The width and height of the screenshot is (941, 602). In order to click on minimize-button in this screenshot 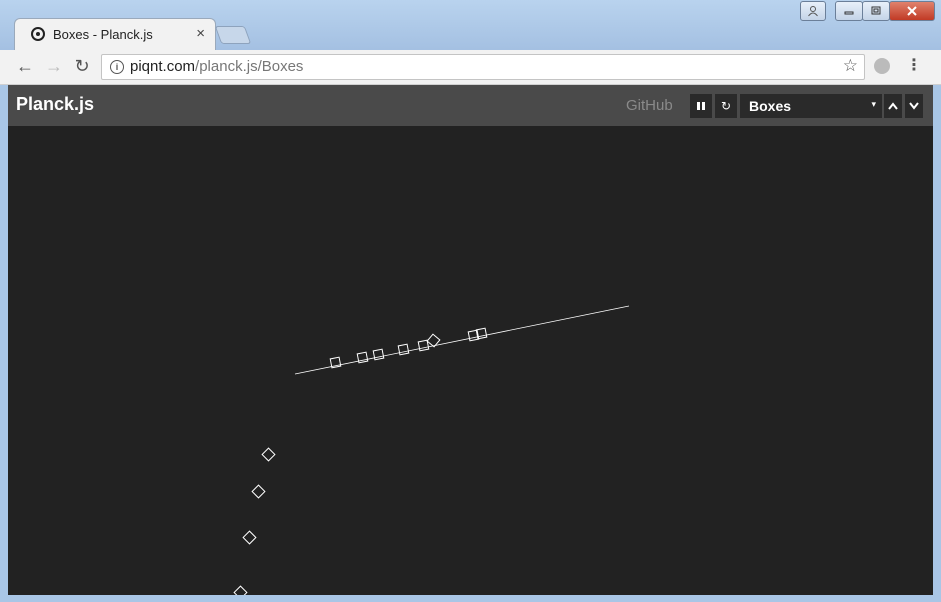, I will do `click(849, 11)`.